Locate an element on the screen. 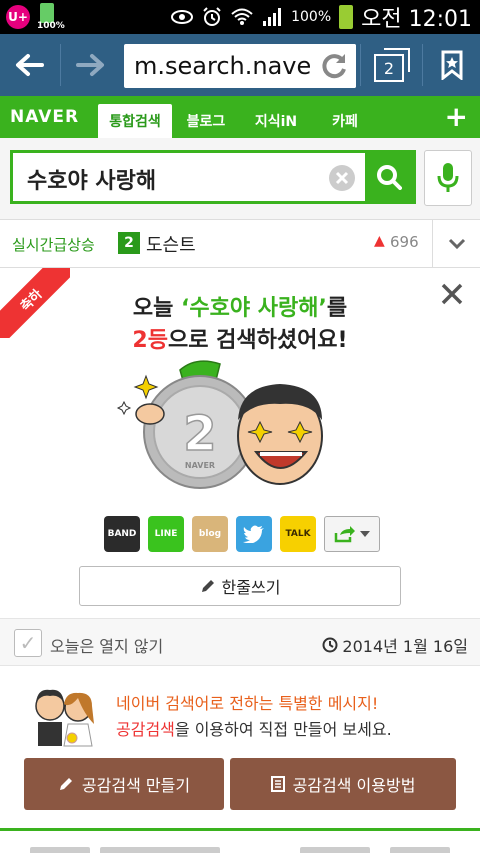 Image resolution: width=480 pixels, height=853 pixels. dont-open-checkbox: ✓ is located at coordinates (28, 643).